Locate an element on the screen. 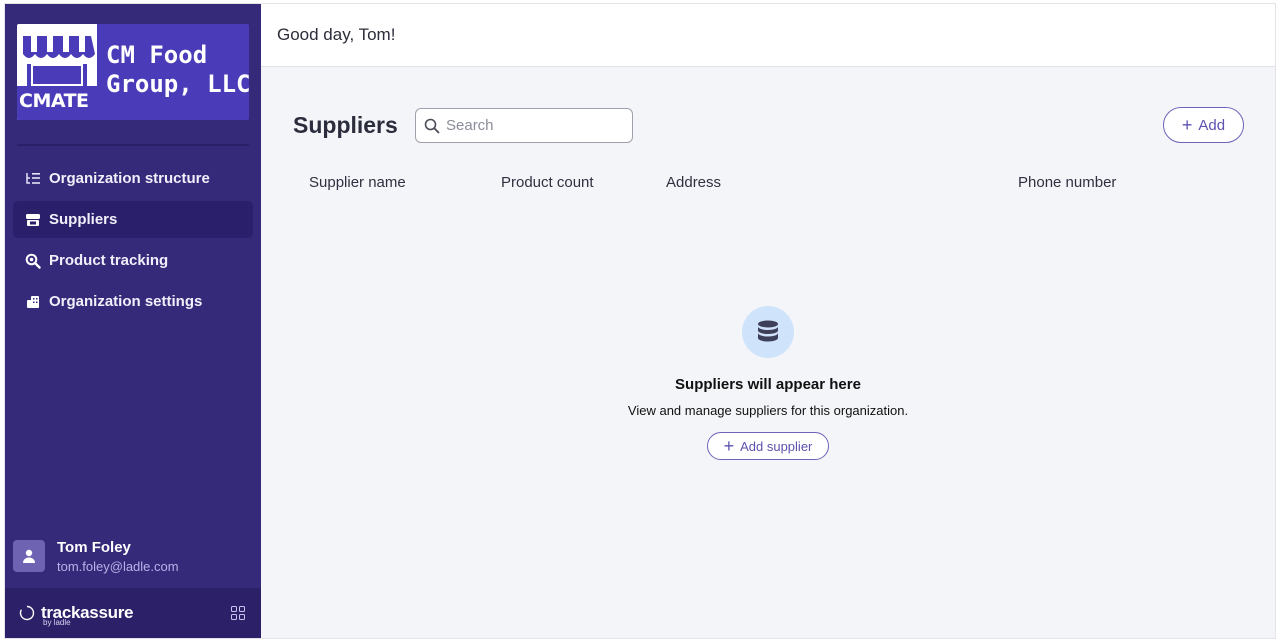  search-input is located at coordinates (531, 125).